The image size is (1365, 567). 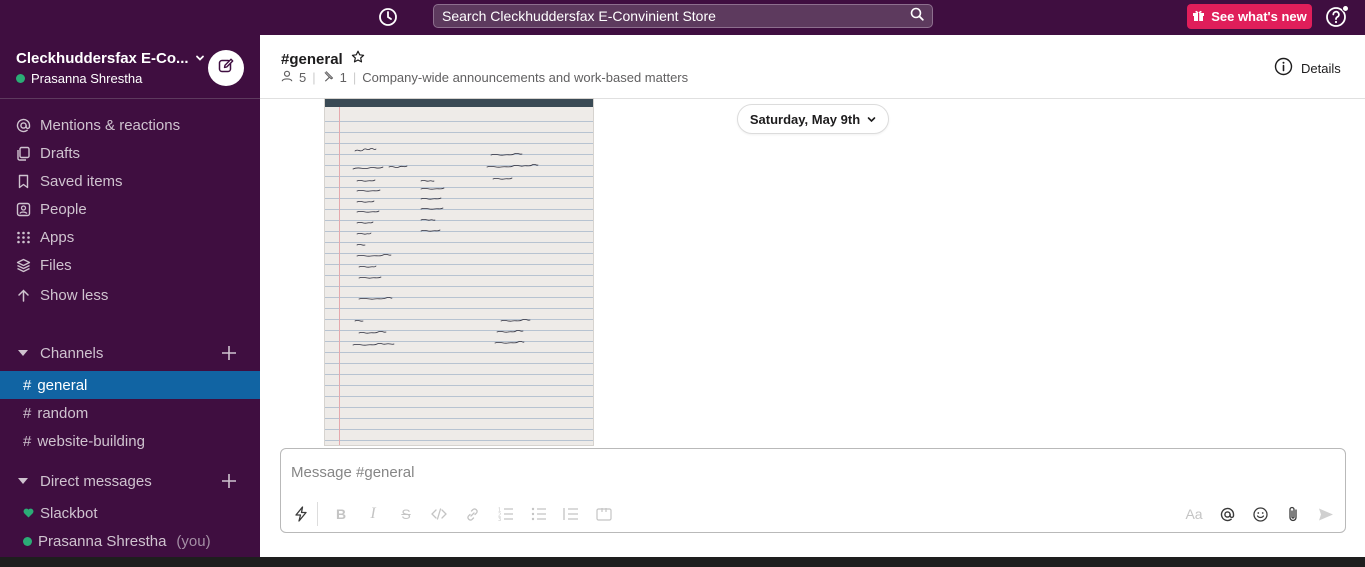 What do you see at coordinates (339, 272) in the screenshot?
I see `margin-line` at bounding box center [339, 272].